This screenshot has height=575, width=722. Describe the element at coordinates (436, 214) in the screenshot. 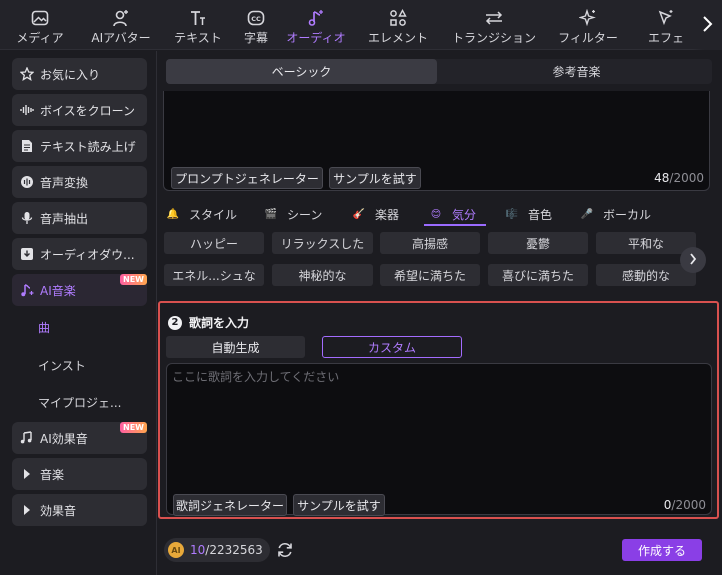

I see `smile-icon: 😊` at that location.